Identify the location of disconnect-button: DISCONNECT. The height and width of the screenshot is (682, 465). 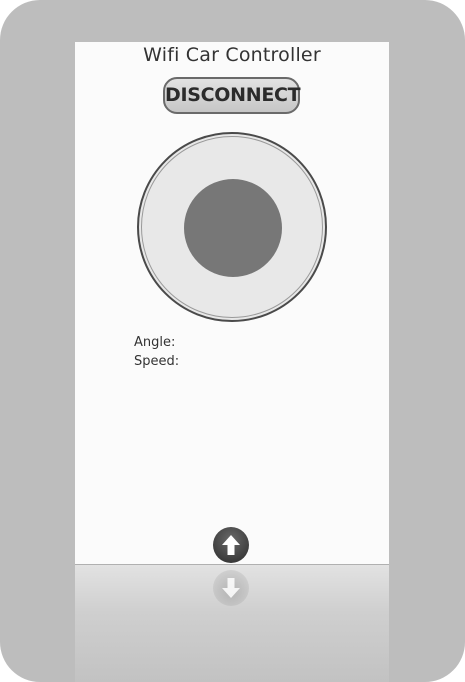
(232, 95).